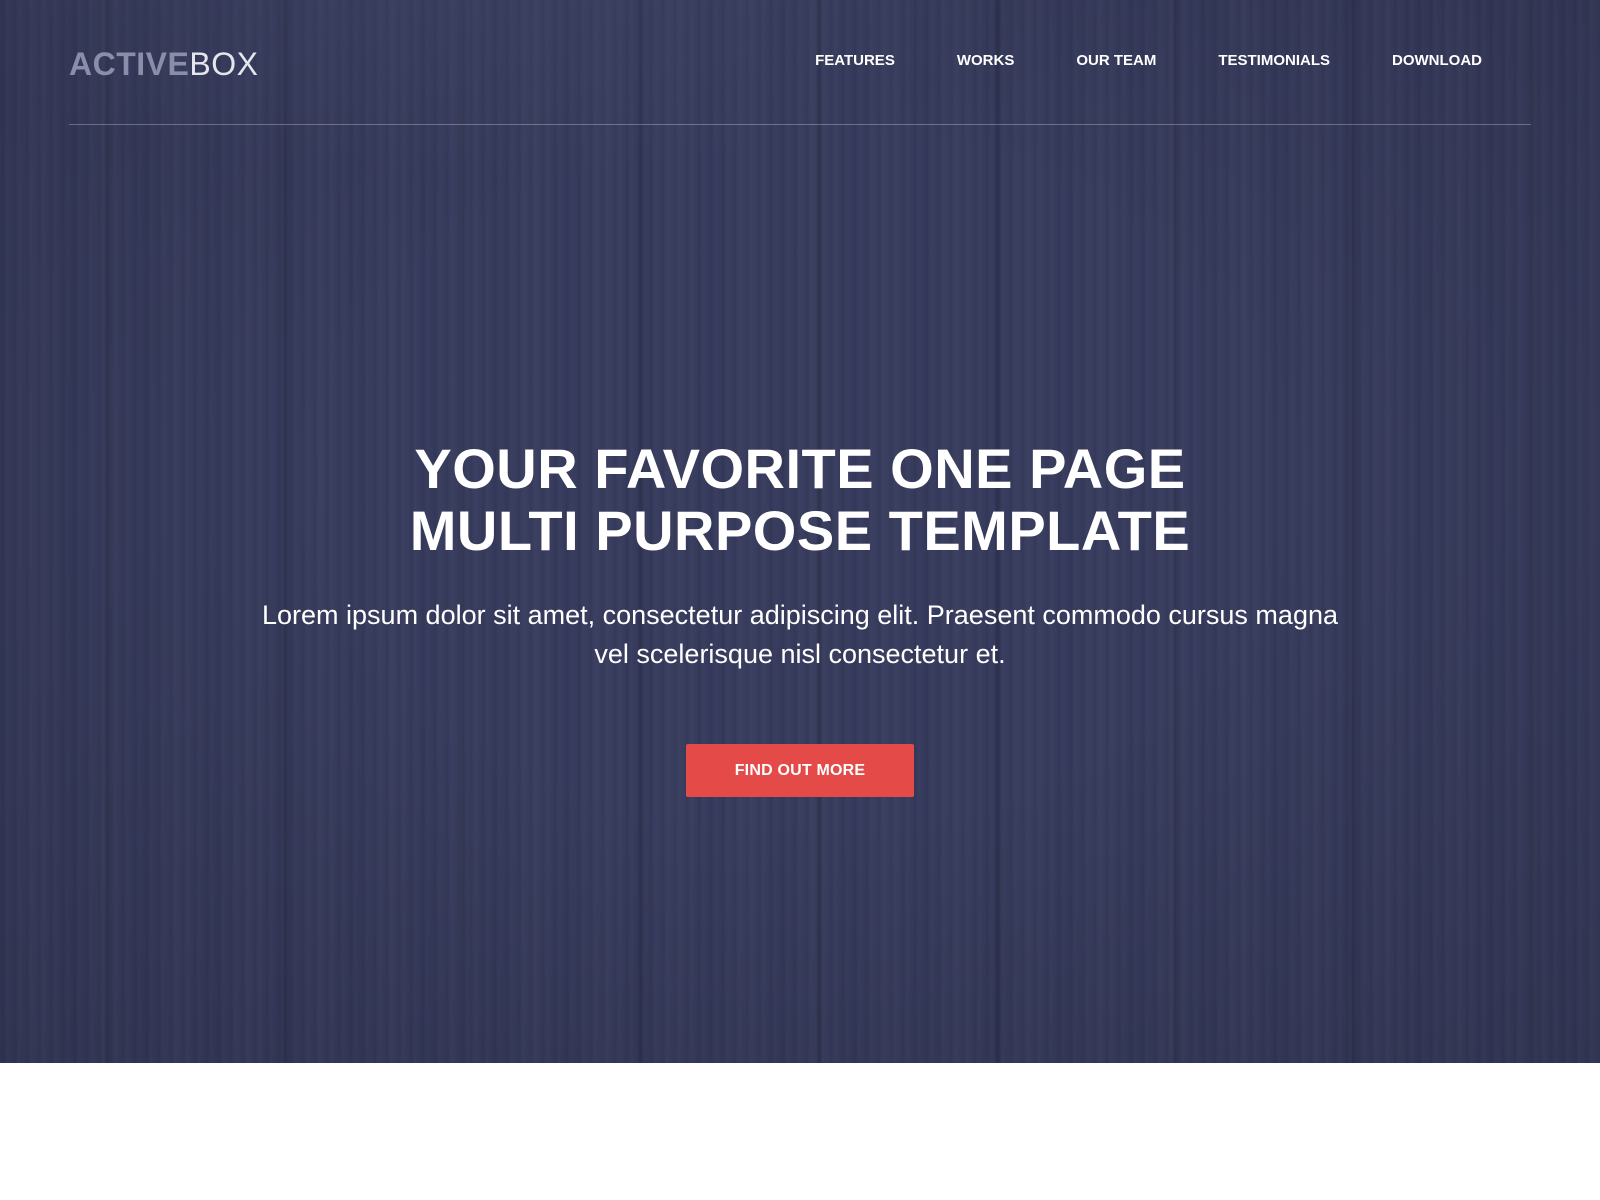  Describe the element at coordinates (1437, 61) in the screenshot. I see `nav-item-download: DOWNLOAD` at that location.